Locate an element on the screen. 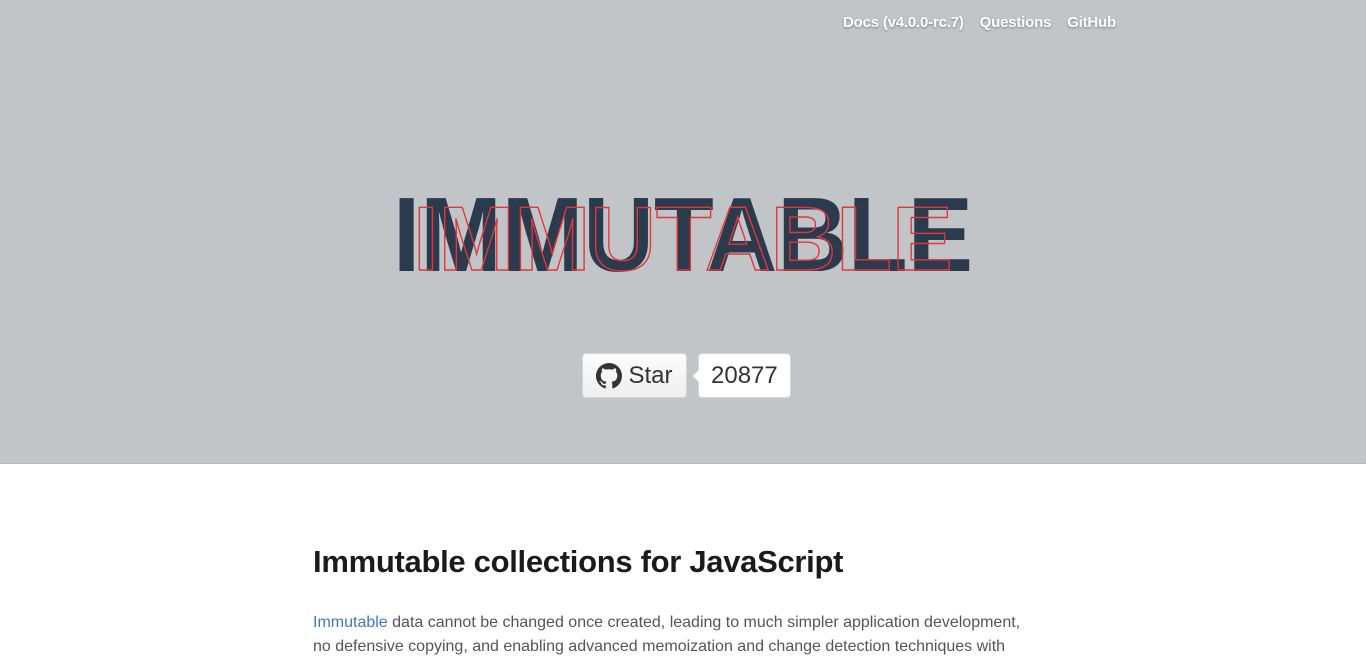 This screenshot has width=1366, height=662. star-label: Star is located at coordinates (650, 375).